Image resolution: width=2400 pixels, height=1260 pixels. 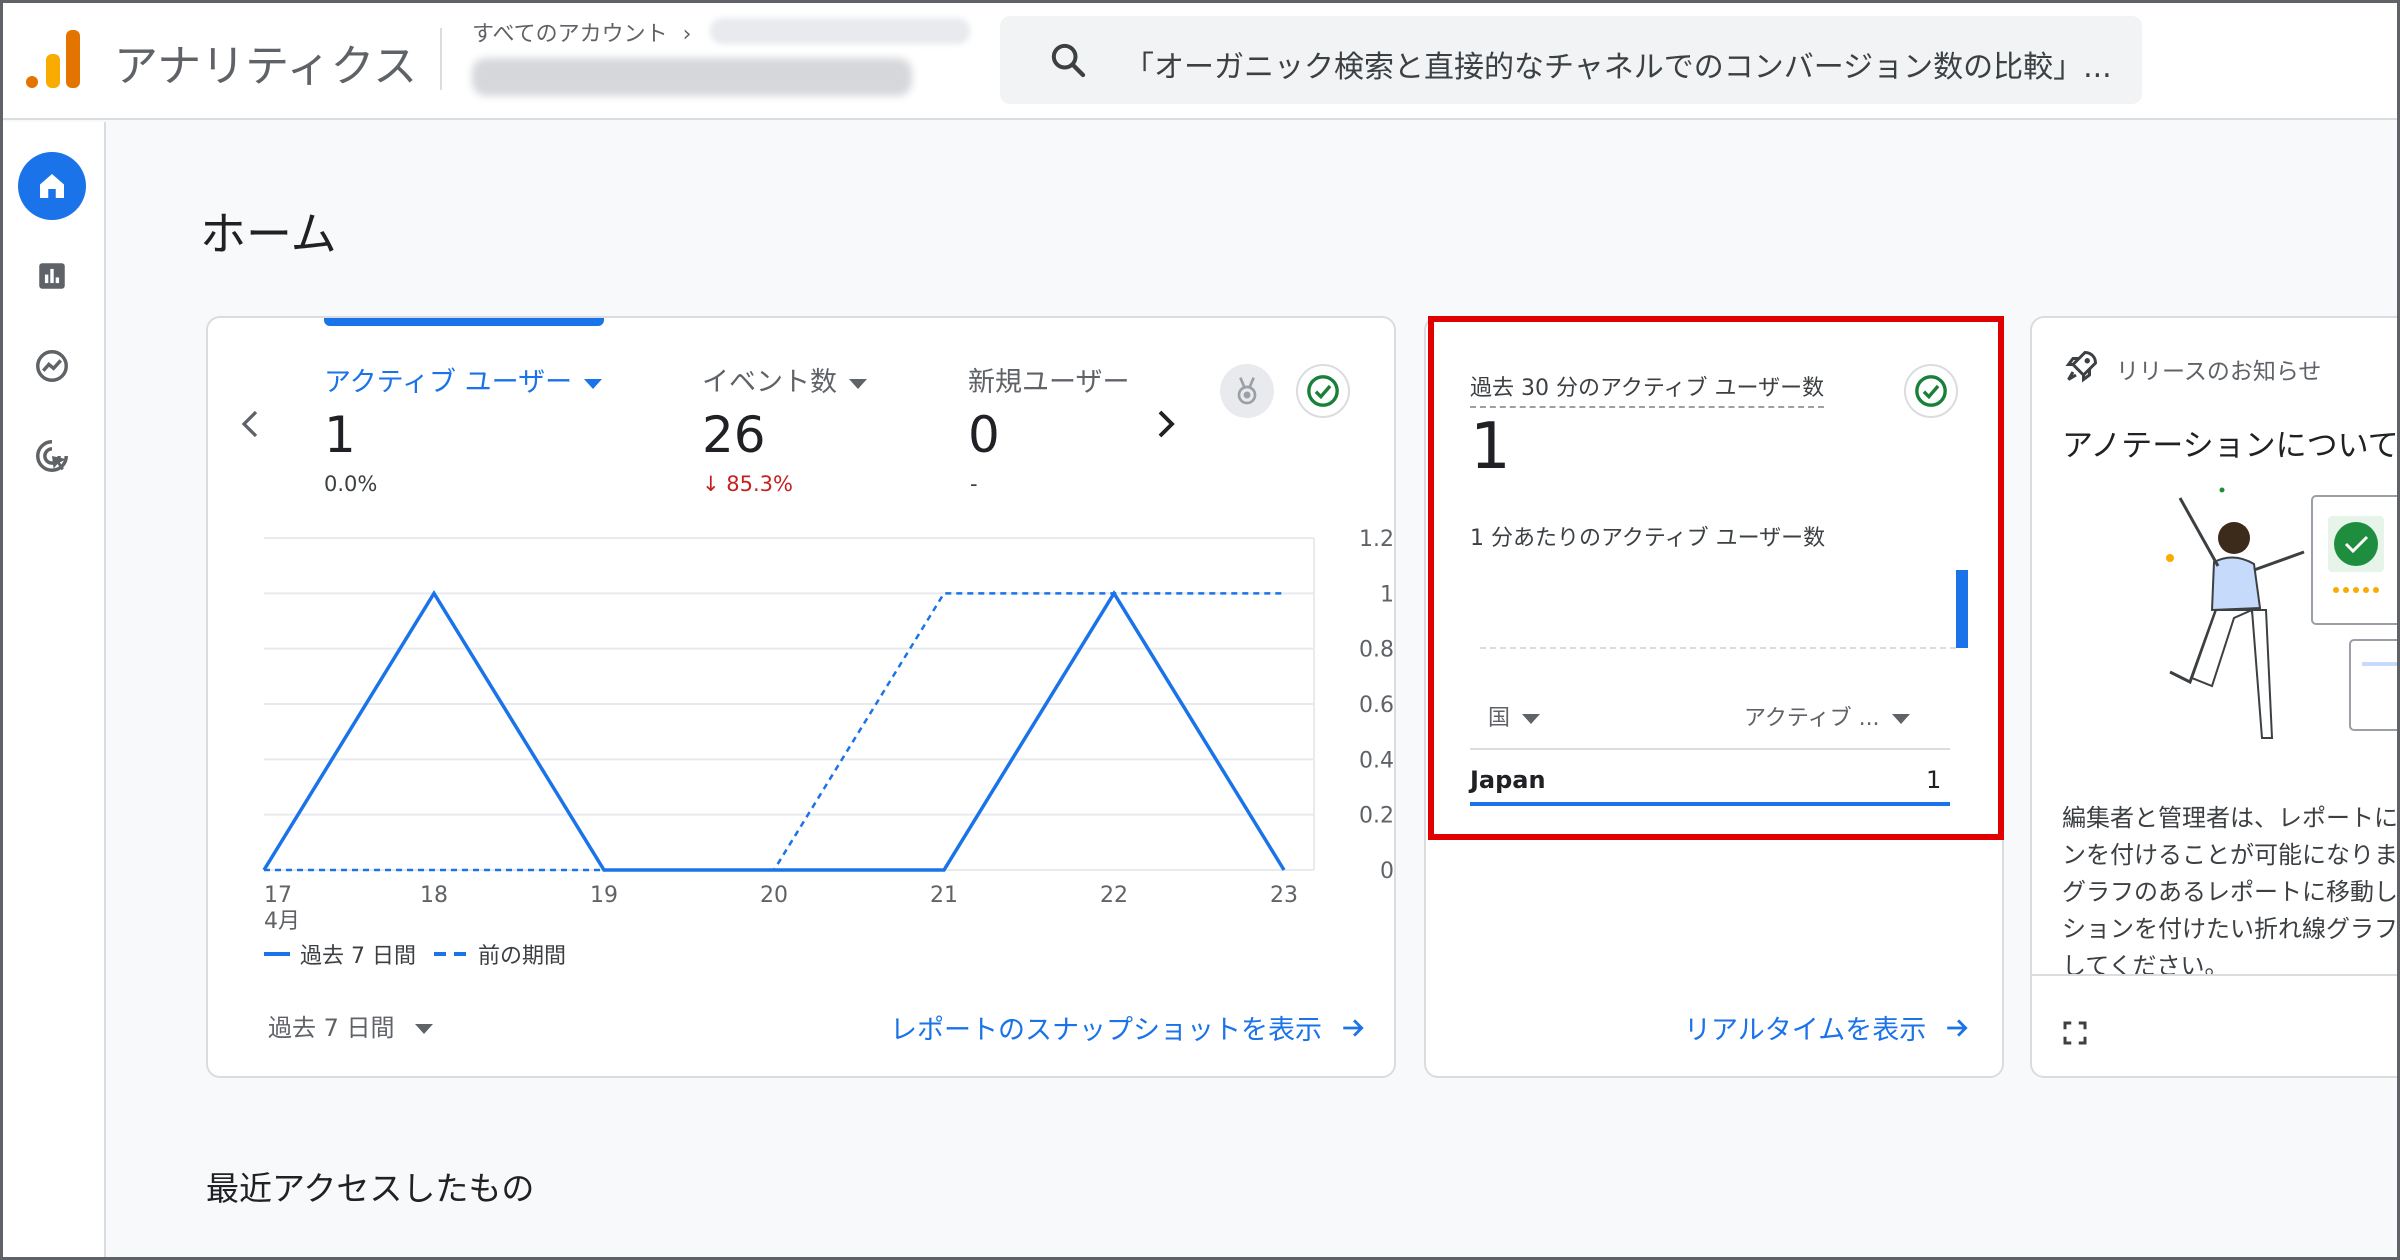 I want to click on medal-icon, so click(x=1247, y=391).